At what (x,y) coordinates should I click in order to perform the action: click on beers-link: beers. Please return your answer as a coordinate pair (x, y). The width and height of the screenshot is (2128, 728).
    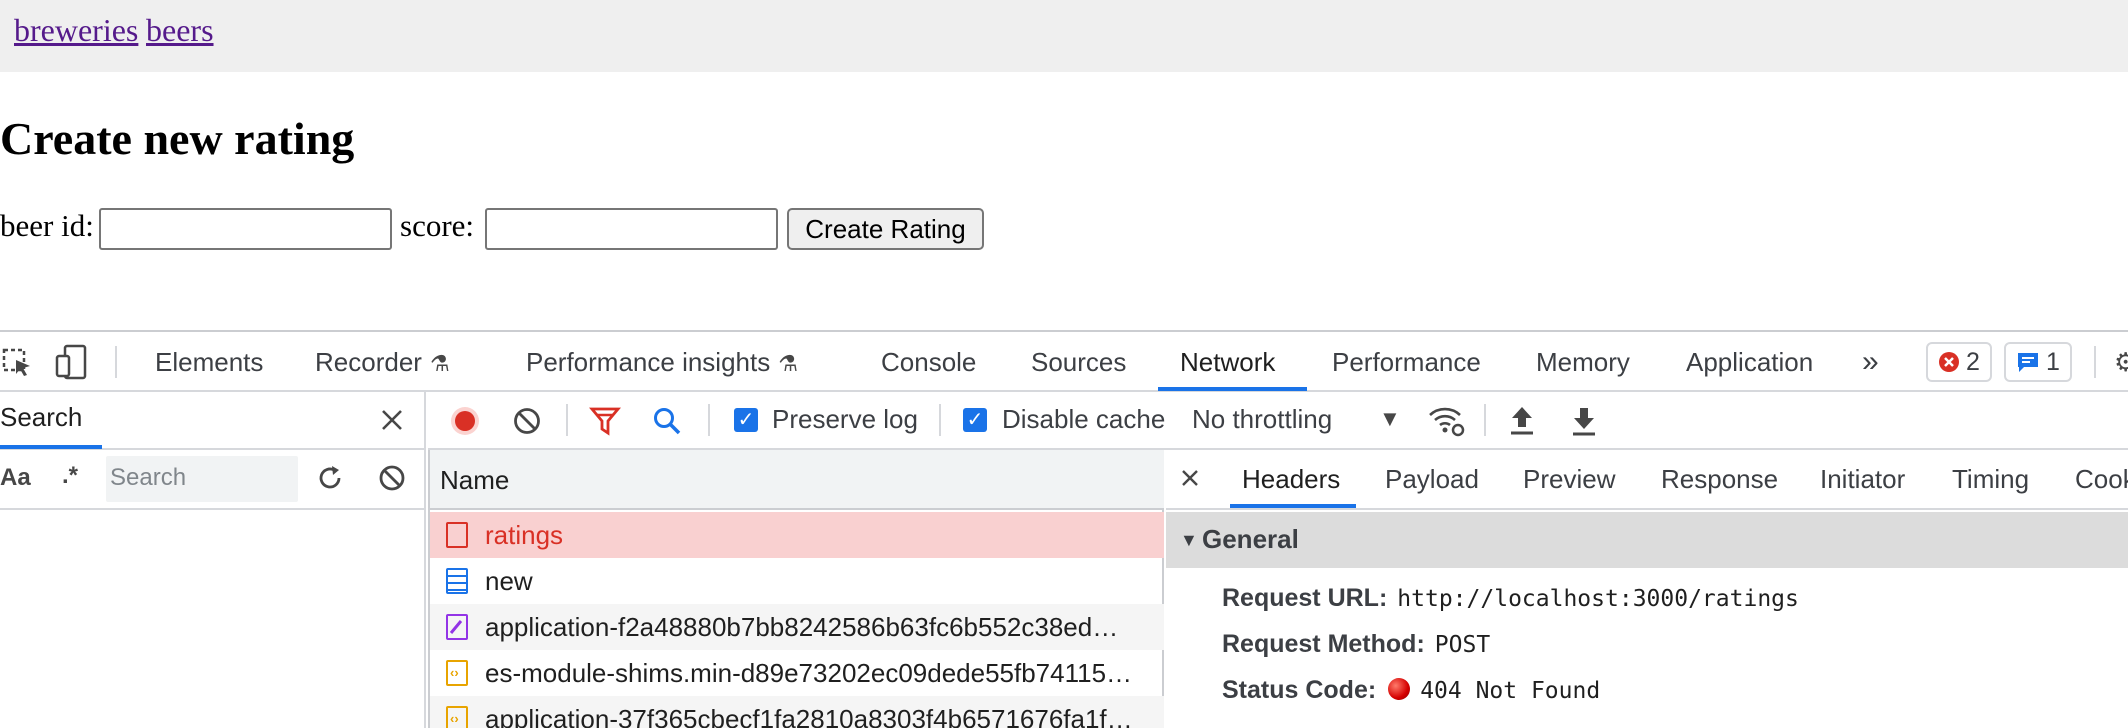
    Looking at the image, I should click on (180, 30).